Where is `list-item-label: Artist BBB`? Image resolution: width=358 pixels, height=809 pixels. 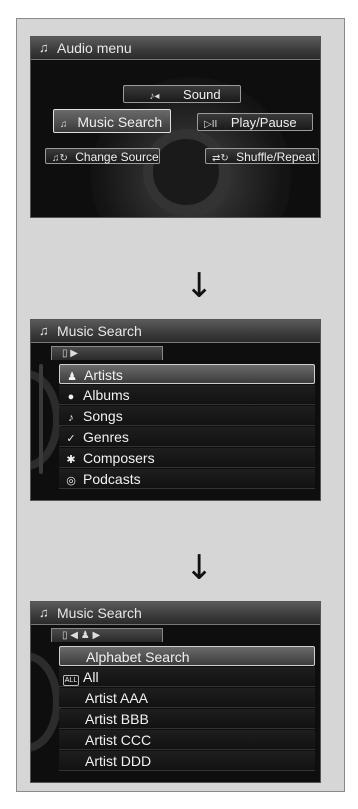 list-item-label: Artist BBB is located at coordinates (117, 719).